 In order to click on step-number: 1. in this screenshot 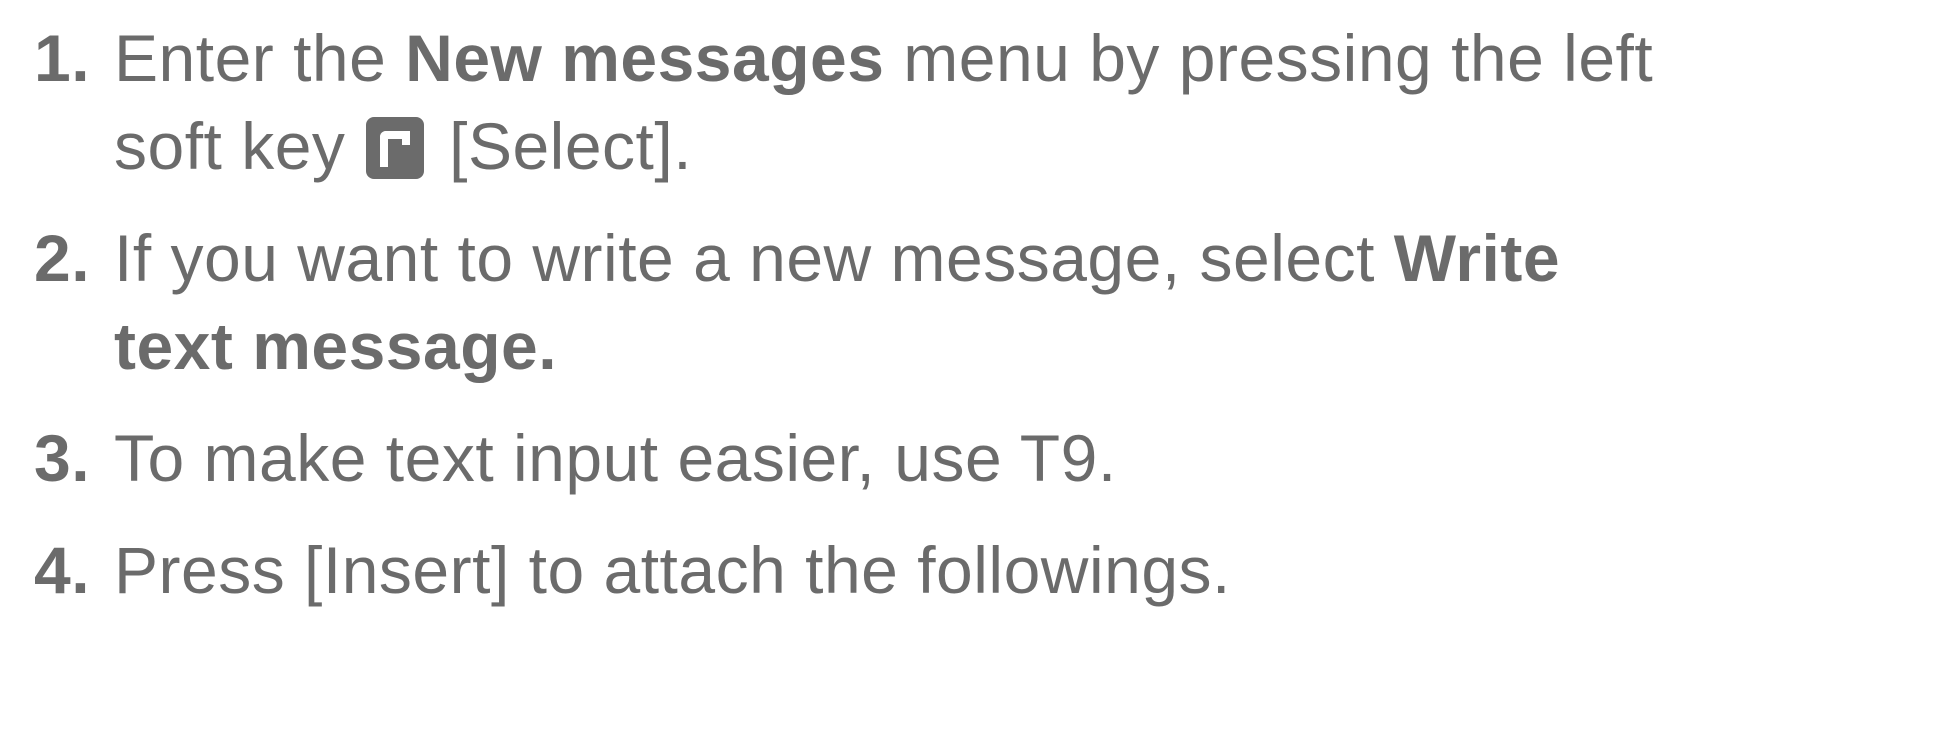, I will do `click(62, 58)`.